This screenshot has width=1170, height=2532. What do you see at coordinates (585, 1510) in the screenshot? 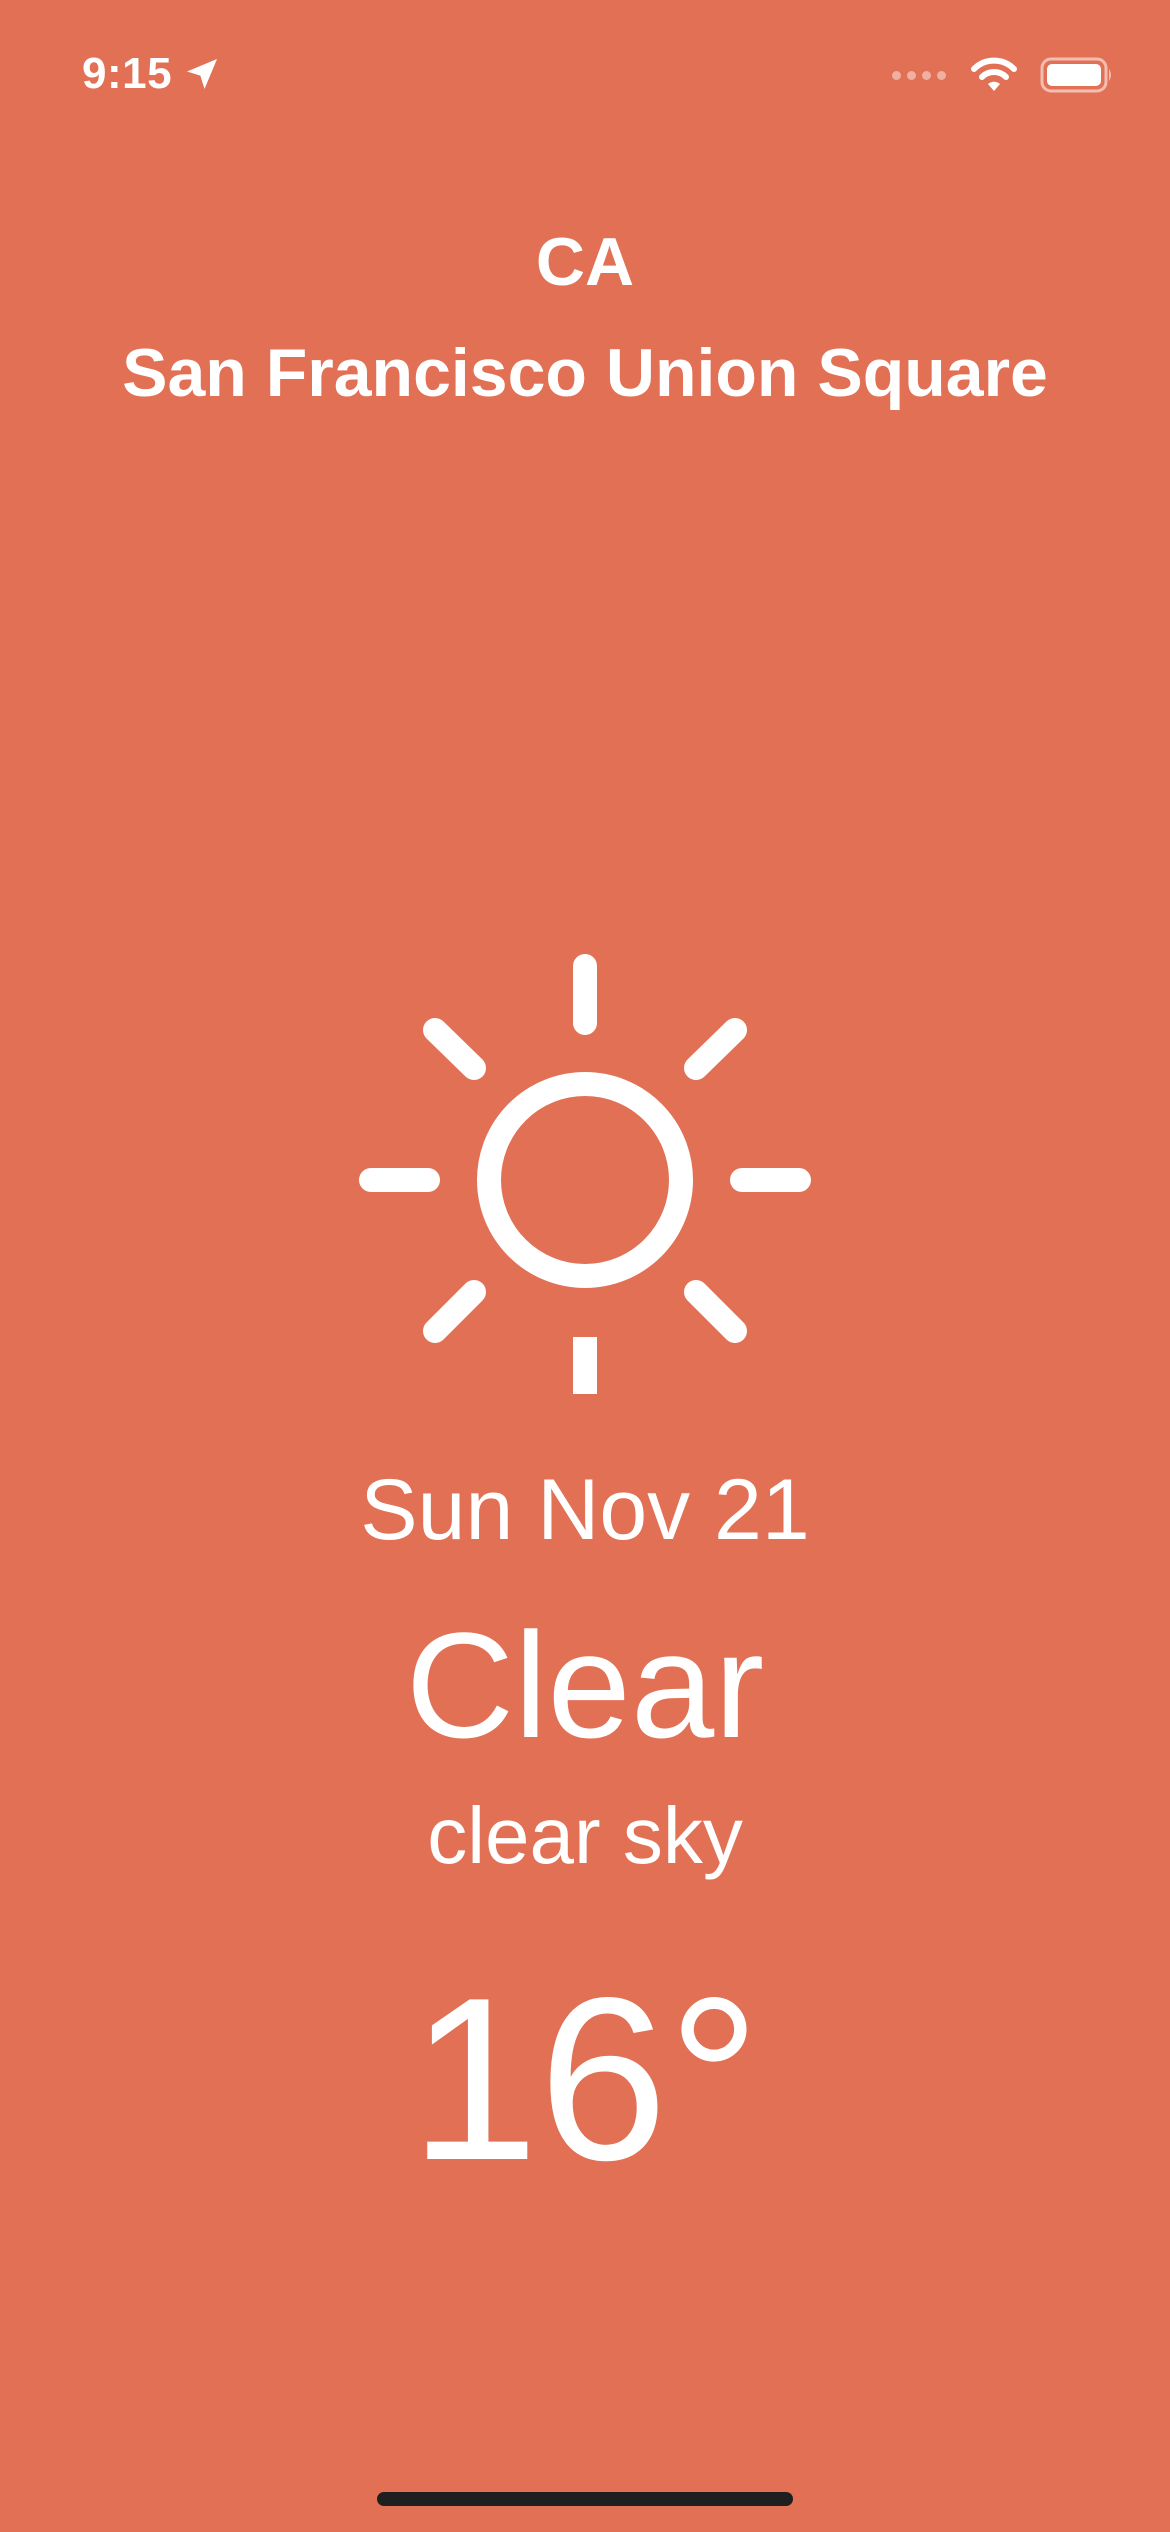
I see `forecast-date: Sun Nov 21` at bounding box center [585, 1510].